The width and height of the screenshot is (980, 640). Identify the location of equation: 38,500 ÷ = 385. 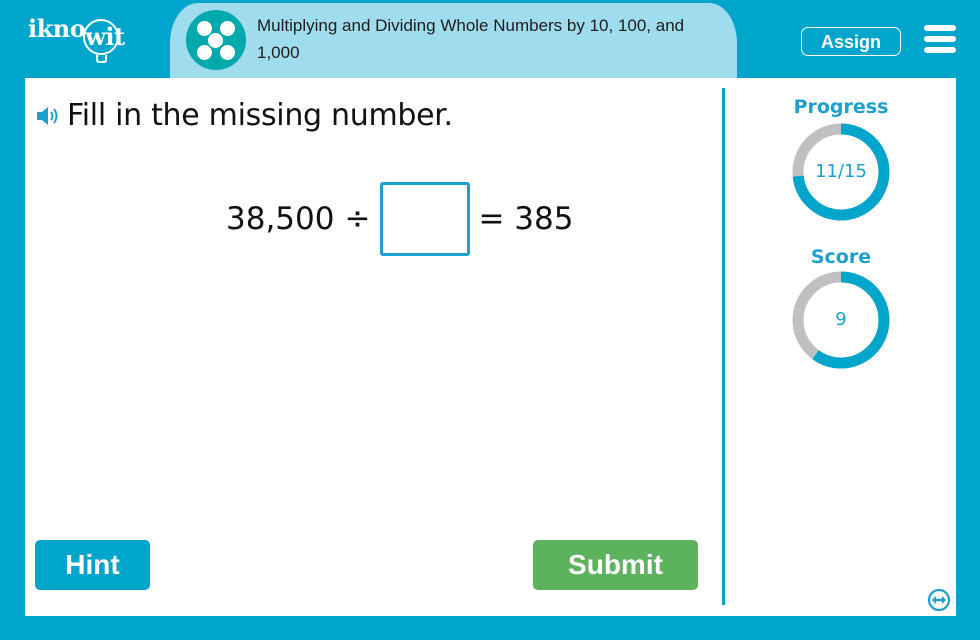
(399, 219).